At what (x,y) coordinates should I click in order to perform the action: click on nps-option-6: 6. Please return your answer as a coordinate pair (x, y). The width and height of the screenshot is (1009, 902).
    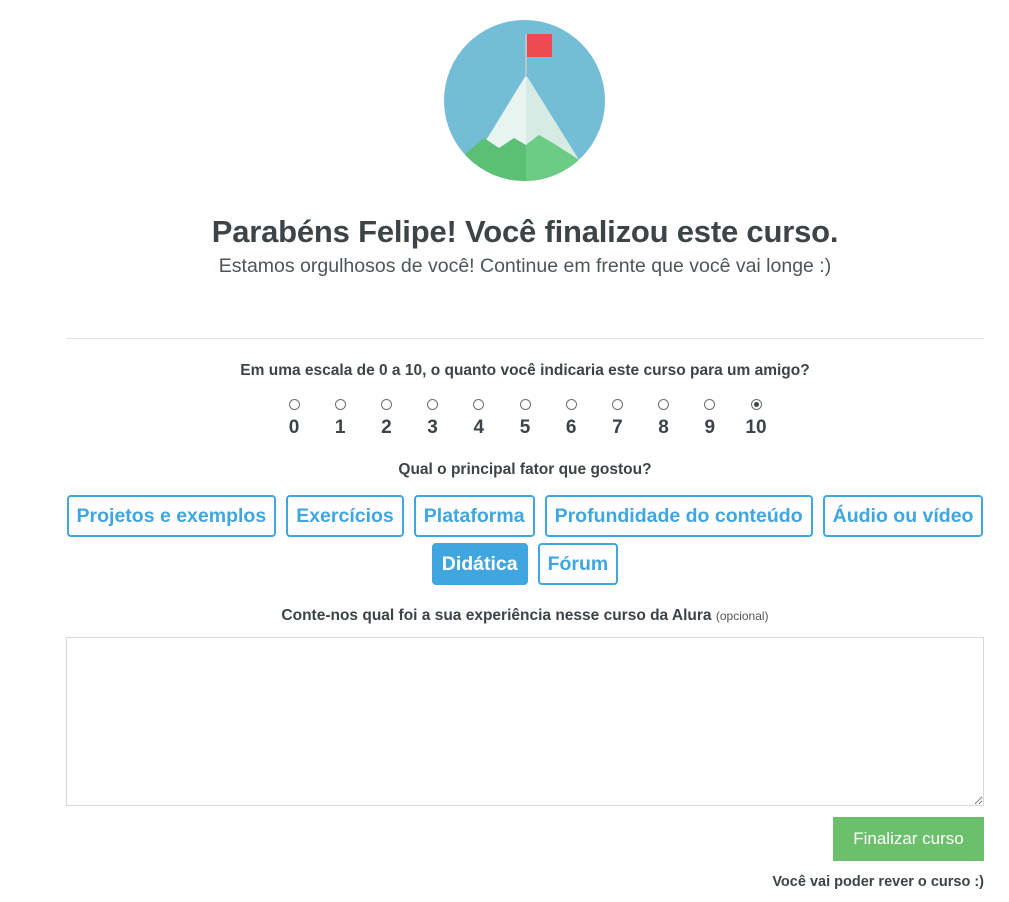
    Looking at the image, I should click on (571, 417).